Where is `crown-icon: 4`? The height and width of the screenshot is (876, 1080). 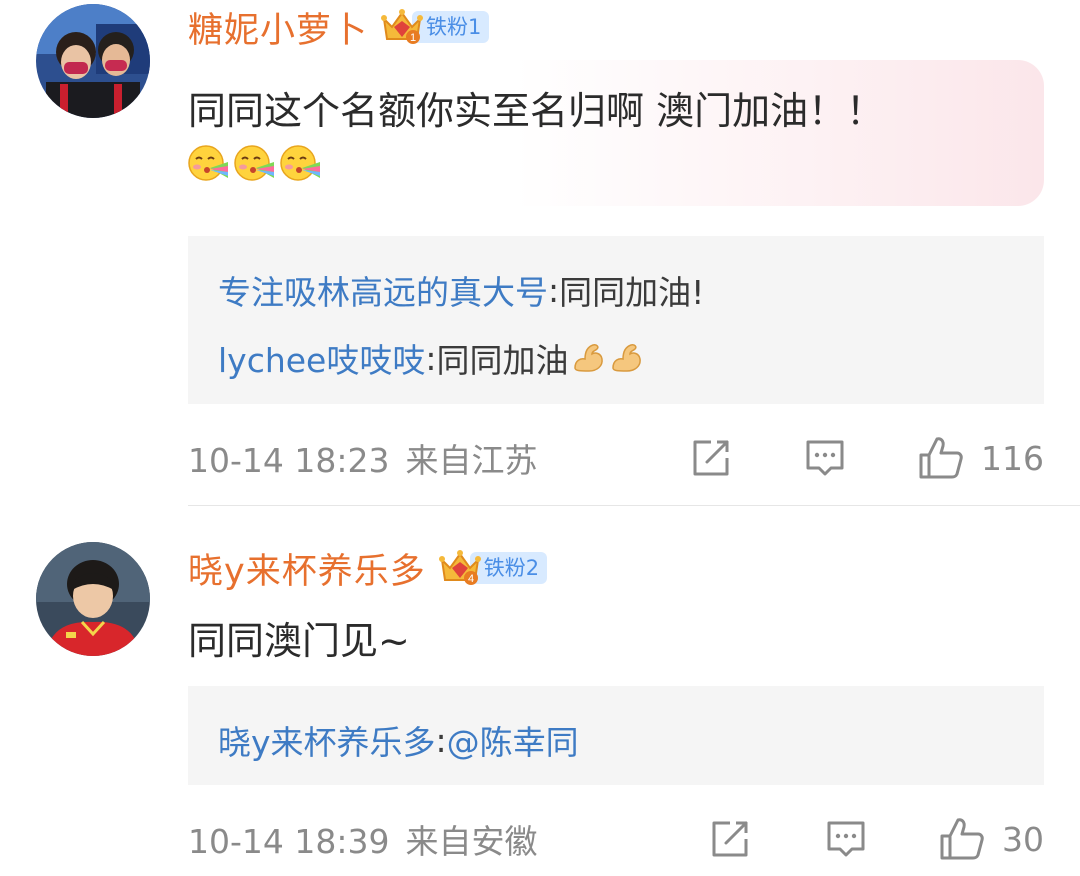 crown-icon: 4 is located at coordinates (459, 567).